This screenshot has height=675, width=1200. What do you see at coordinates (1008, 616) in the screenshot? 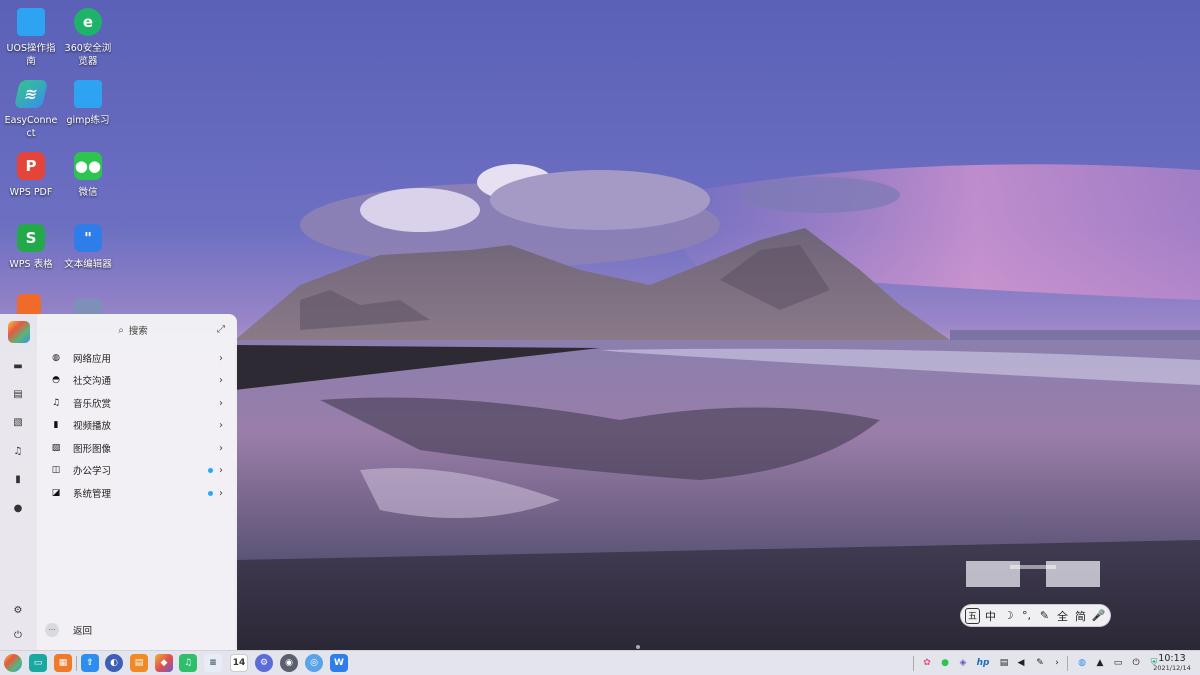
I see `moon-icon: ☽` at bounding box center [1008, 616].